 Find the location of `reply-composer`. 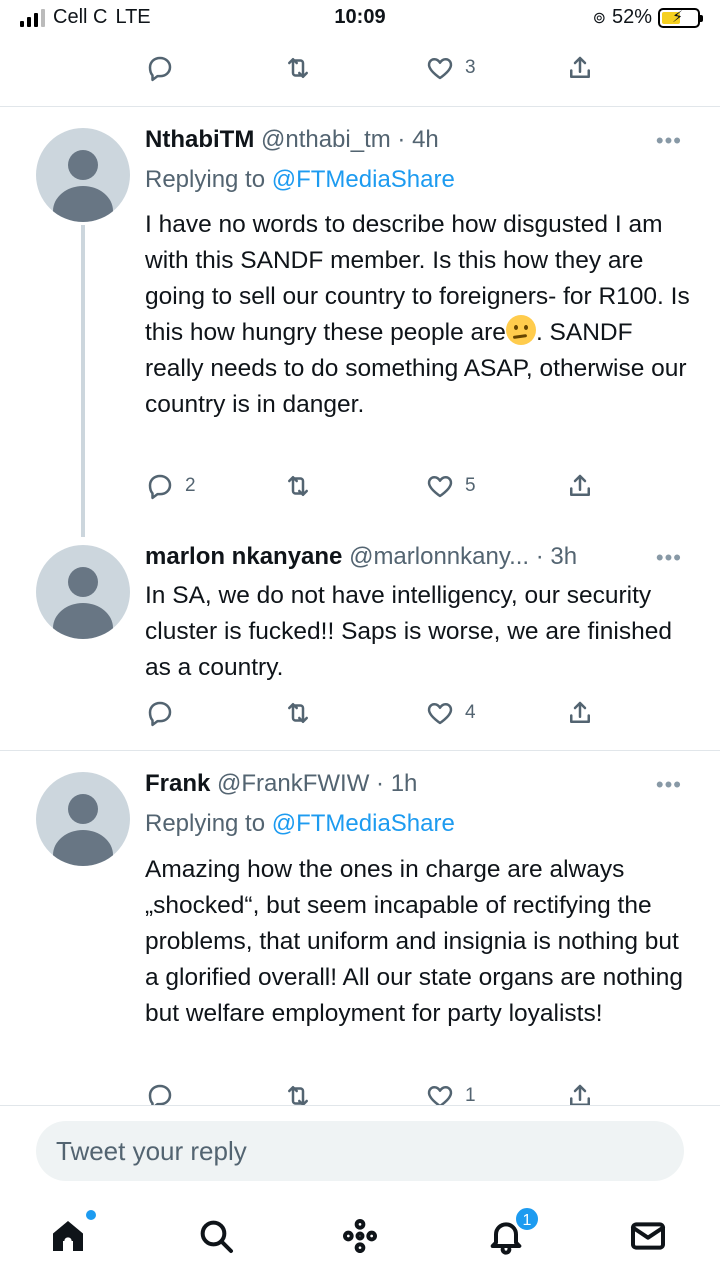

reply-composer is located at coordinates (360, 1152).